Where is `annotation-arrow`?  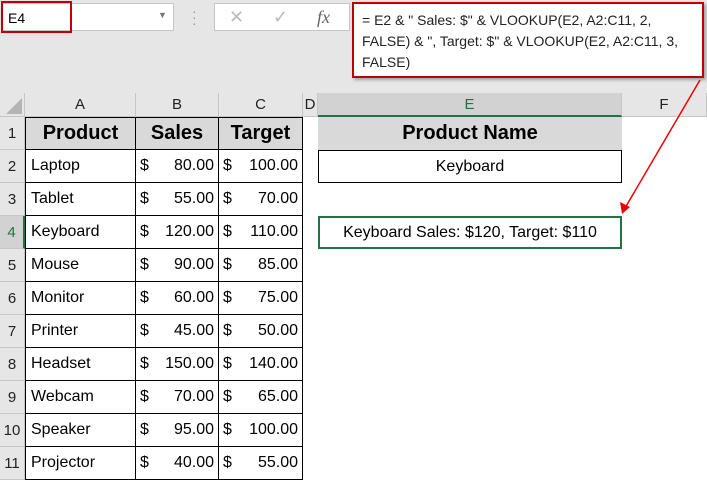 annotation-arrow is located at coordinates (660, 146).